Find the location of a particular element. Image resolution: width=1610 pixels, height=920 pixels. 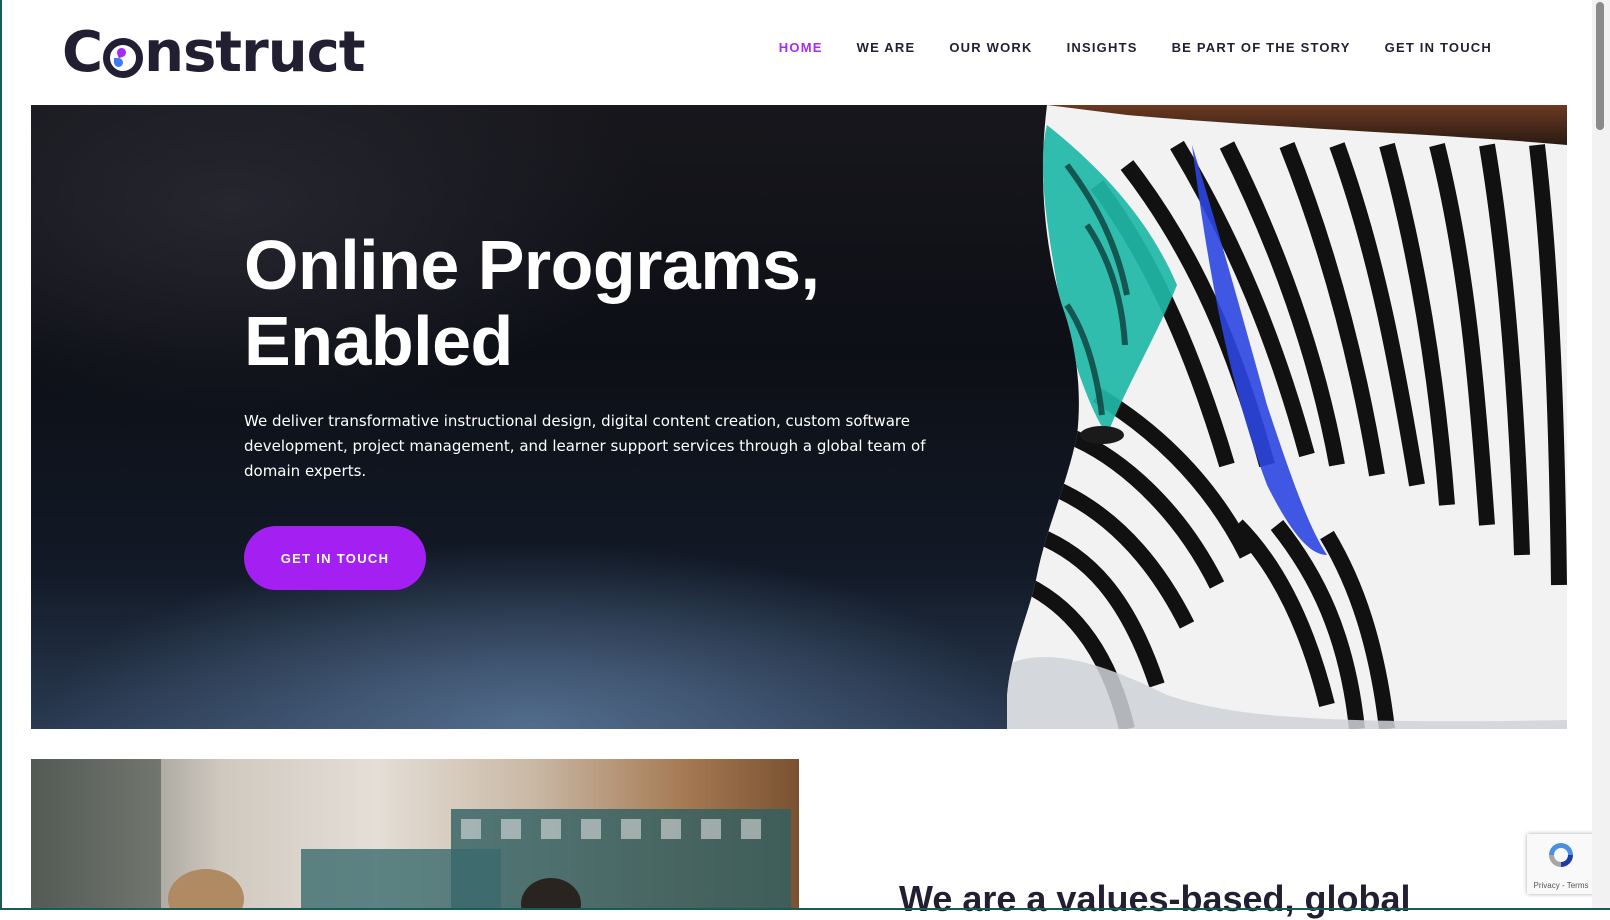

logo-letter: C is located at coordinates (82, 52).